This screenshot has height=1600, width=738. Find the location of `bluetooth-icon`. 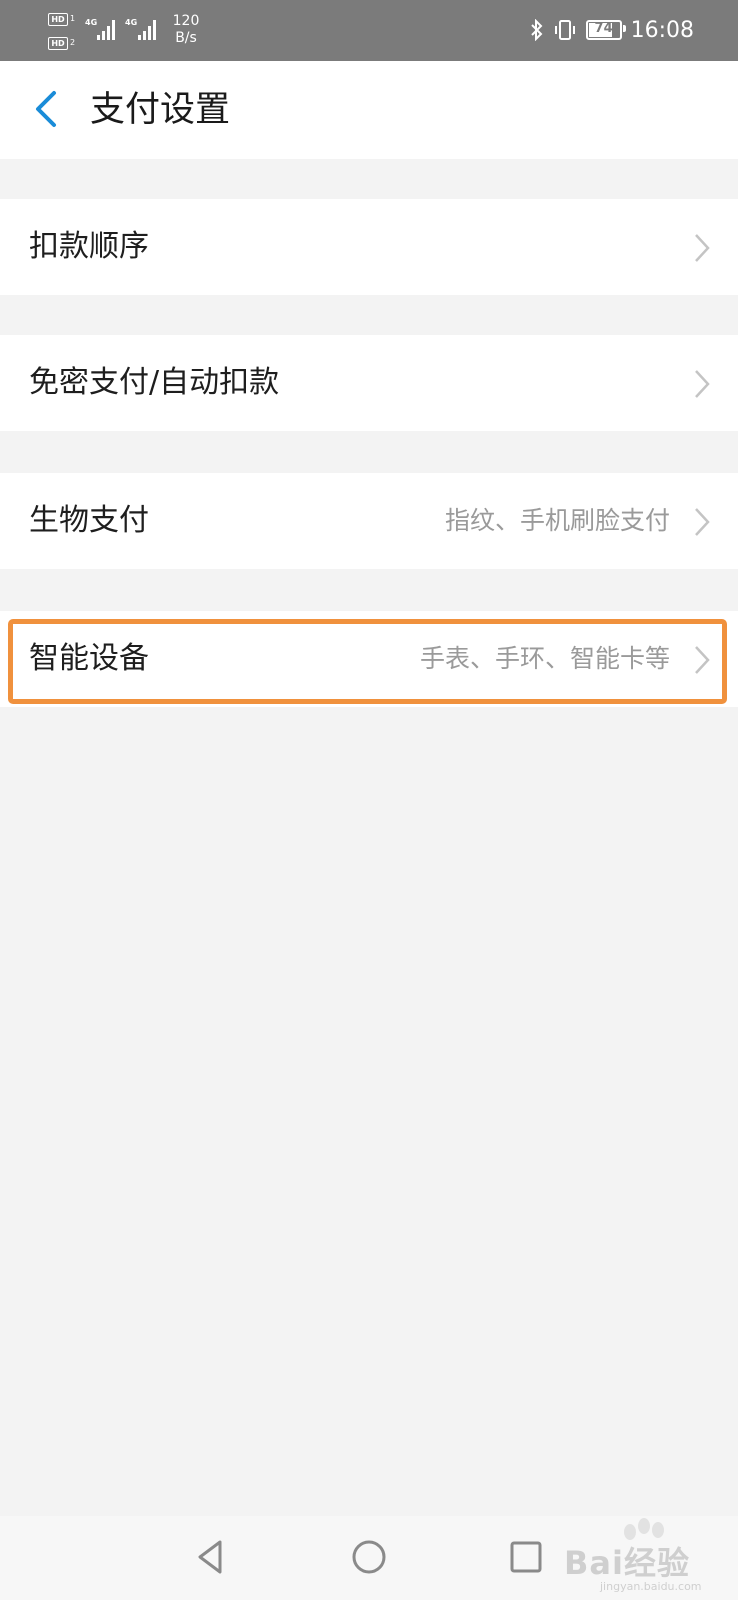

bluetooth-icon is located at coordinates (536, 30).